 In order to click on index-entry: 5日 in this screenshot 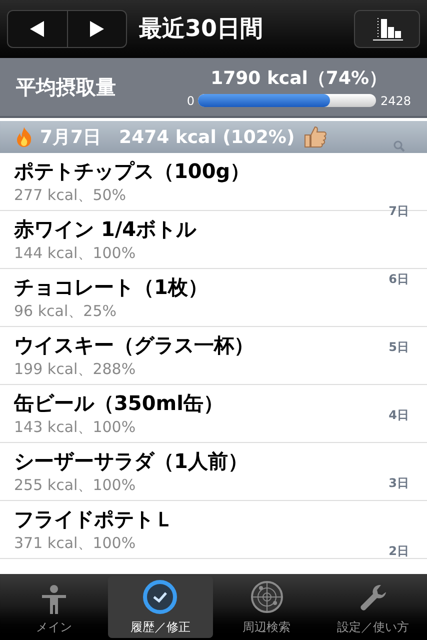, I will do `click(398, 347)`.